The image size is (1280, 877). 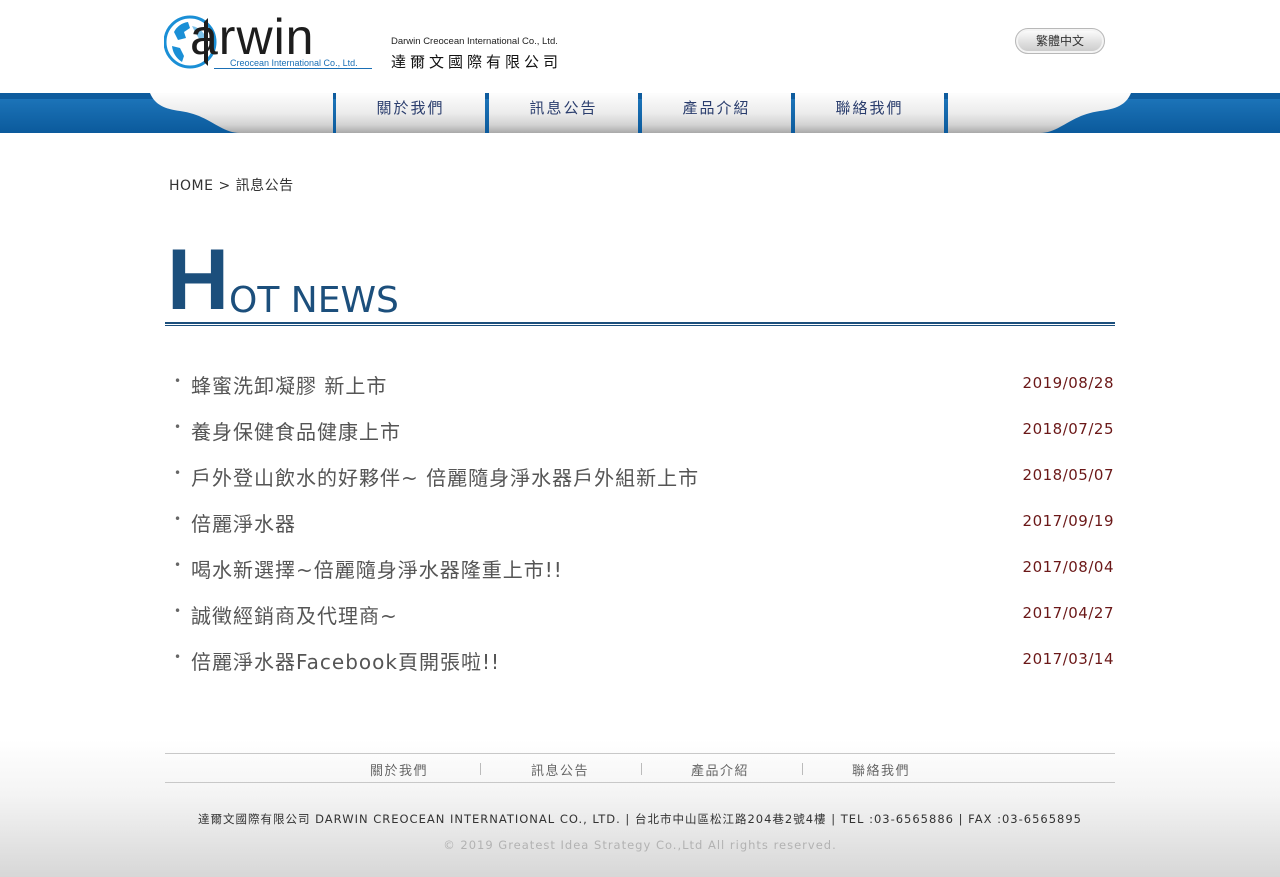 I want to click on list-item: • 誠徵經銷商及代理商~ 2017/04/27, so click(x=640, y=613).